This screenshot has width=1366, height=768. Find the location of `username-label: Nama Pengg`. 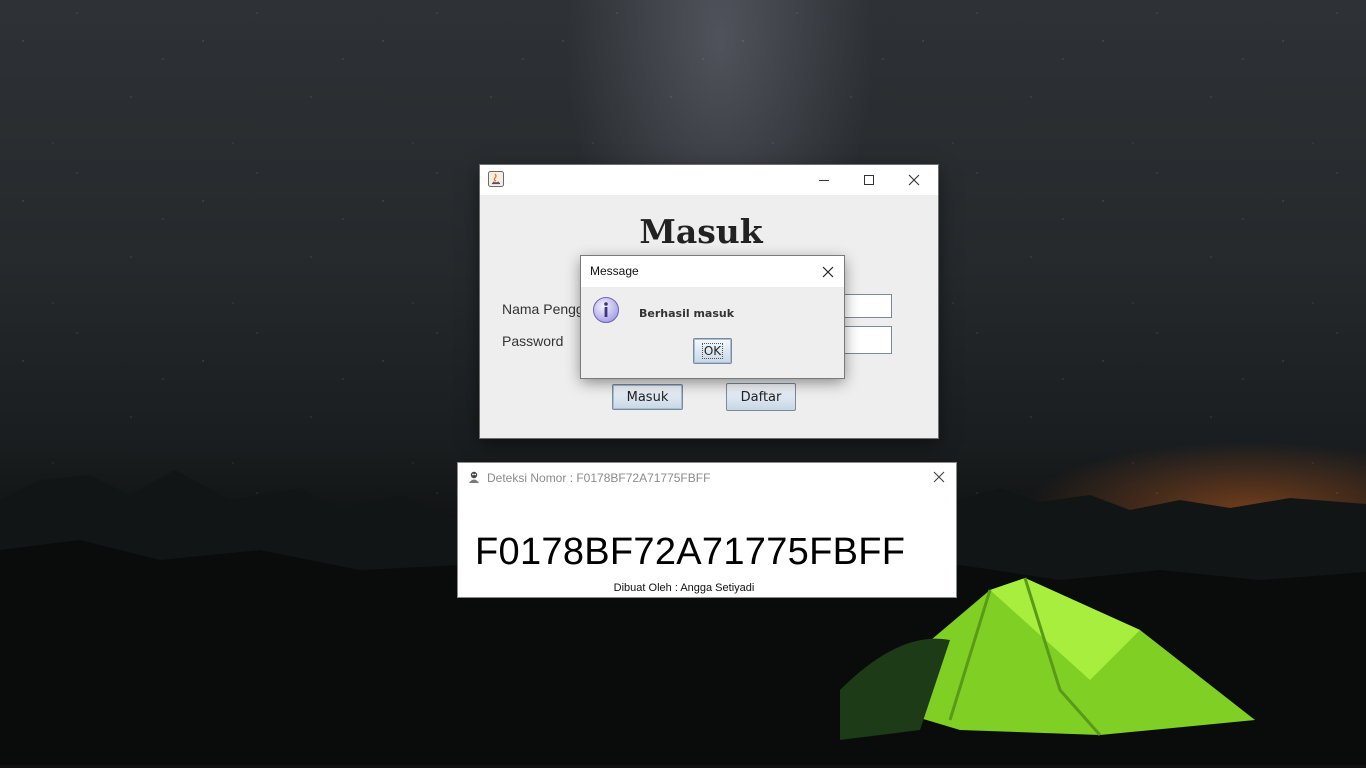

username-label: Nama Pengg is located at coordinates (543, 309).